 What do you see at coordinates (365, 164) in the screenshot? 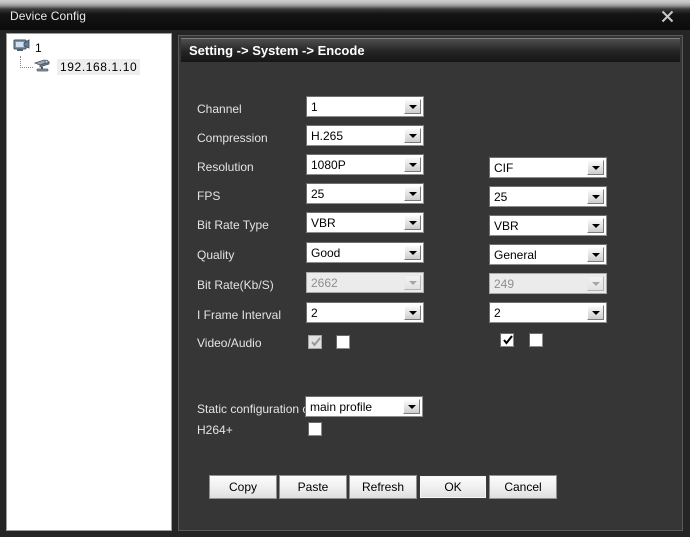
I see `select-resolution: 1080P` at bounding box center [365, 164].